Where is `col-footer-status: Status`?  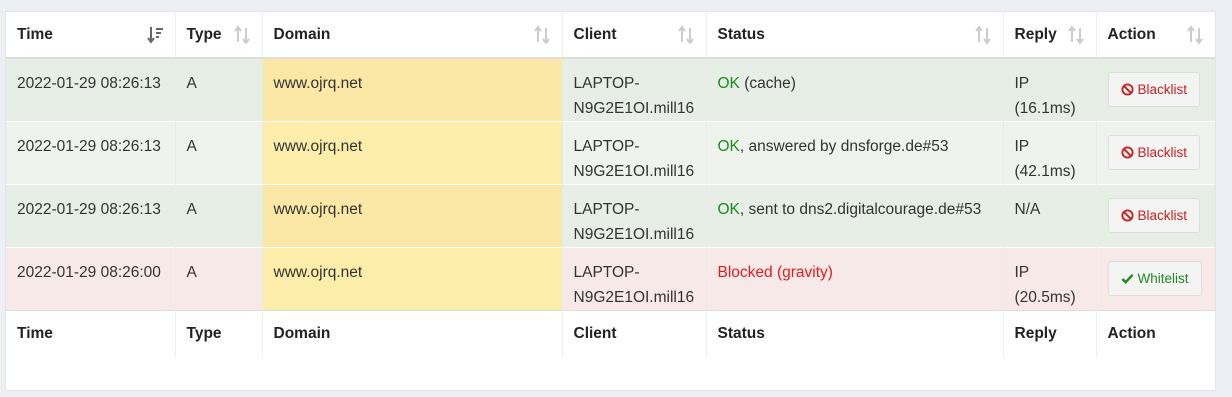
col-footer-status: Status is located at coordinates (855, 333).